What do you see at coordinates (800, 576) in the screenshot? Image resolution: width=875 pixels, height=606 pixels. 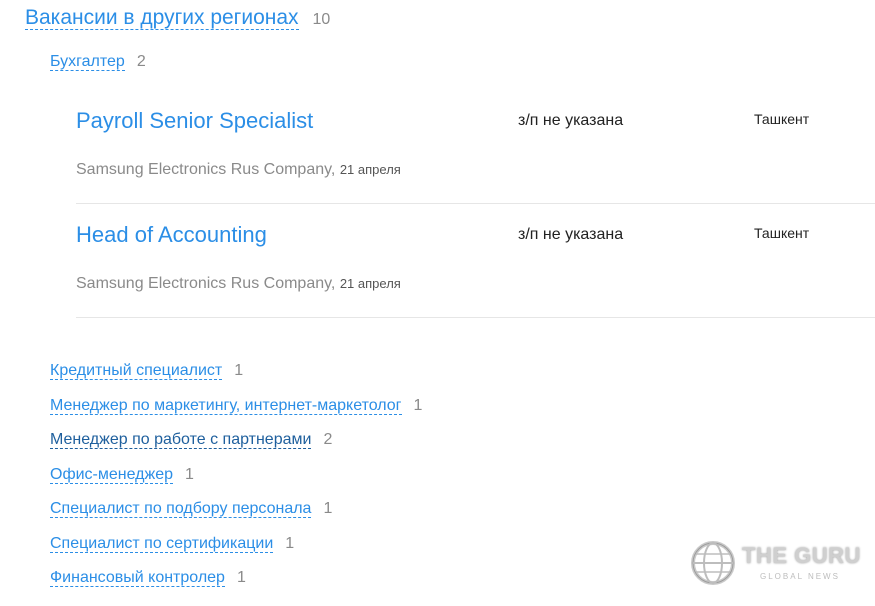 I see `watermark-subtitle: GLOBAL NEWS` at bounding box center [800, 576].